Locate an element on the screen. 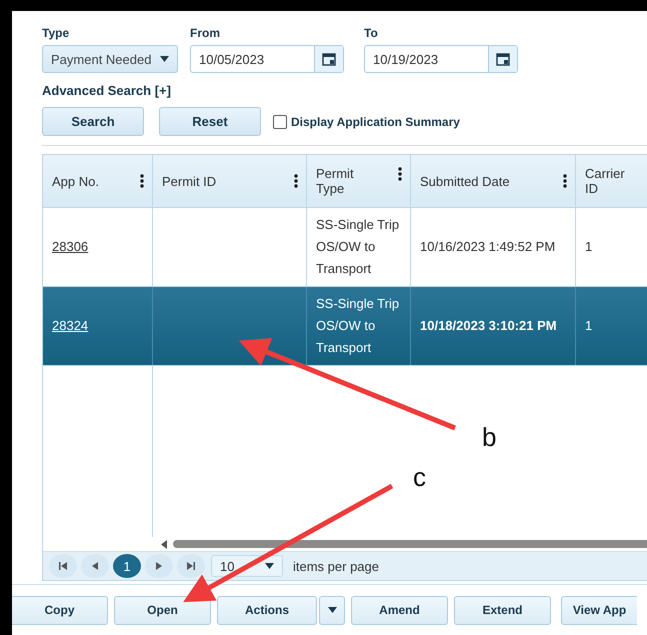 Image resolution: width=647 pixels, height=635 pixels. column-header: Submitted Date is located at coordinates (493, 181).